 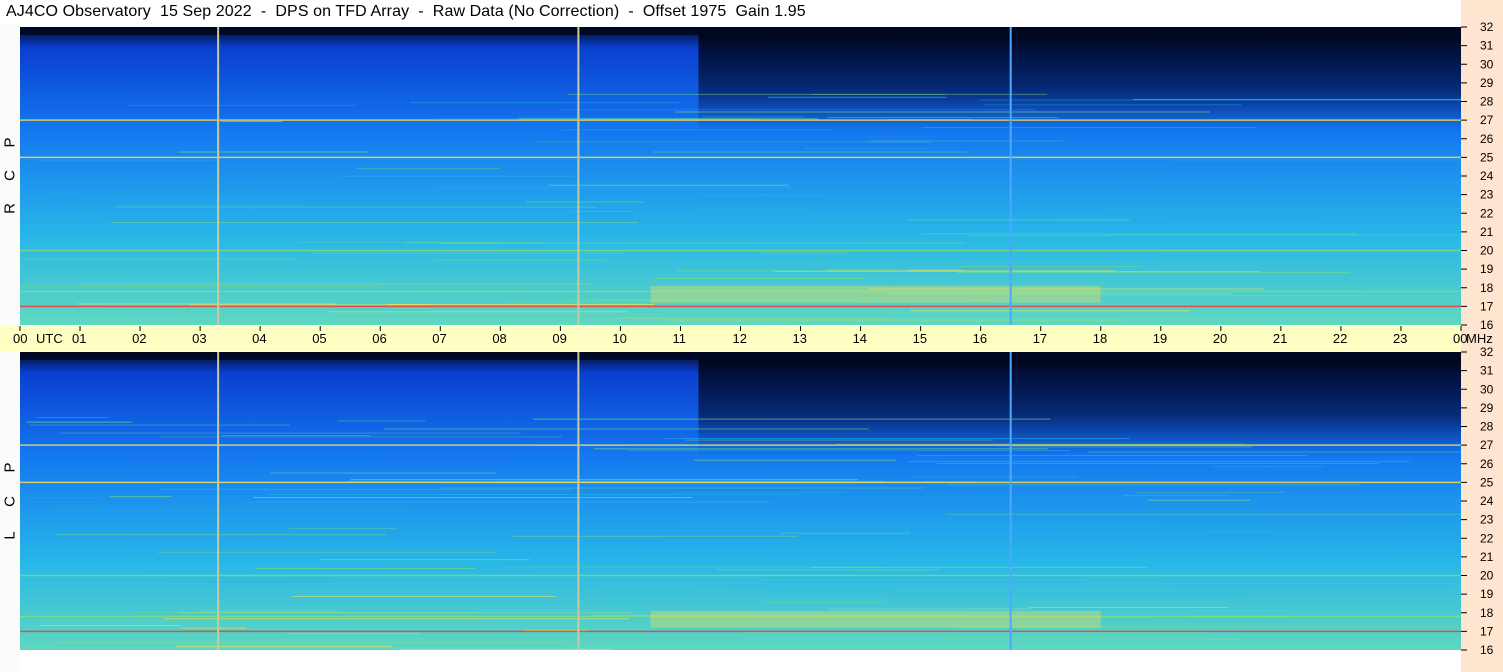 What do you see at coordinates (679, 338) in the screenshot?
I see `time-tick-label: 11` at bounding box center [679, 338].